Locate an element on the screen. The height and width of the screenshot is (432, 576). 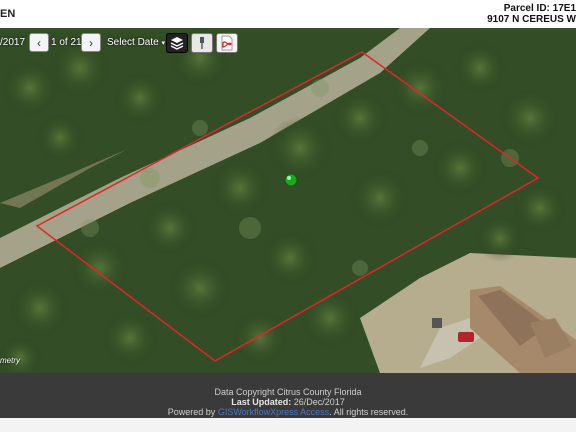
bottom-strip is located at coordinates (288, 425).